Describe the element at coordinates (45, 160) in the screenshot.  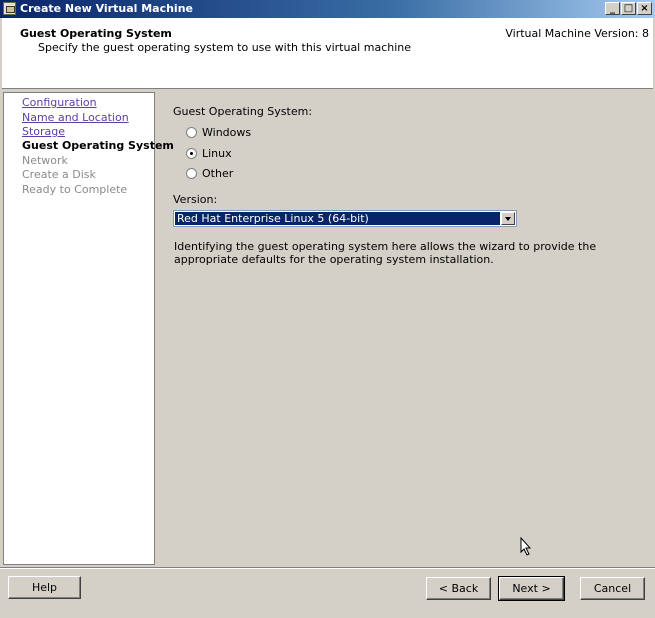
I see `step-network: Network` at that location.